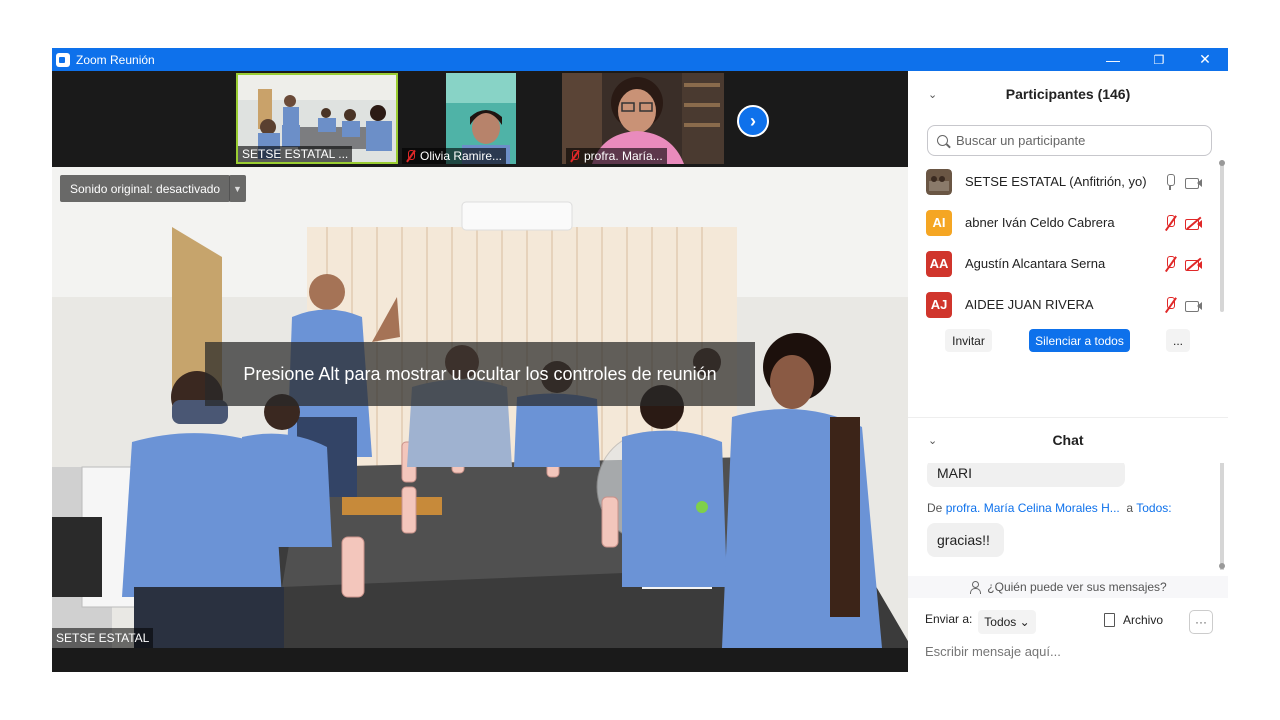 This screenshot has height=720, width=1280. I want to click on participant-search-field: Buscar un participante, so click(1069, 140).